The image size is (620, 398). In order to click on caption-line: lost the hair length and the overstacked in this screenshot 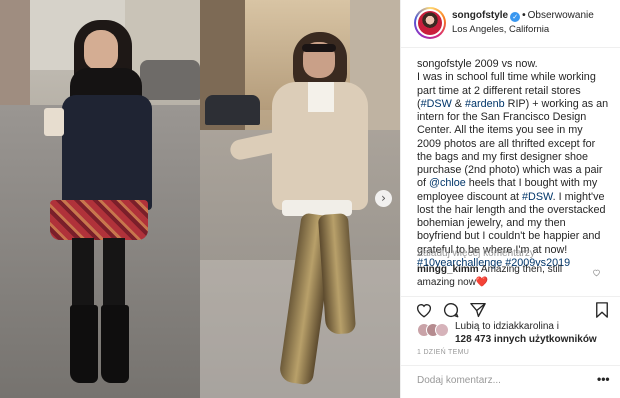, I will do `click(517, 210)`.